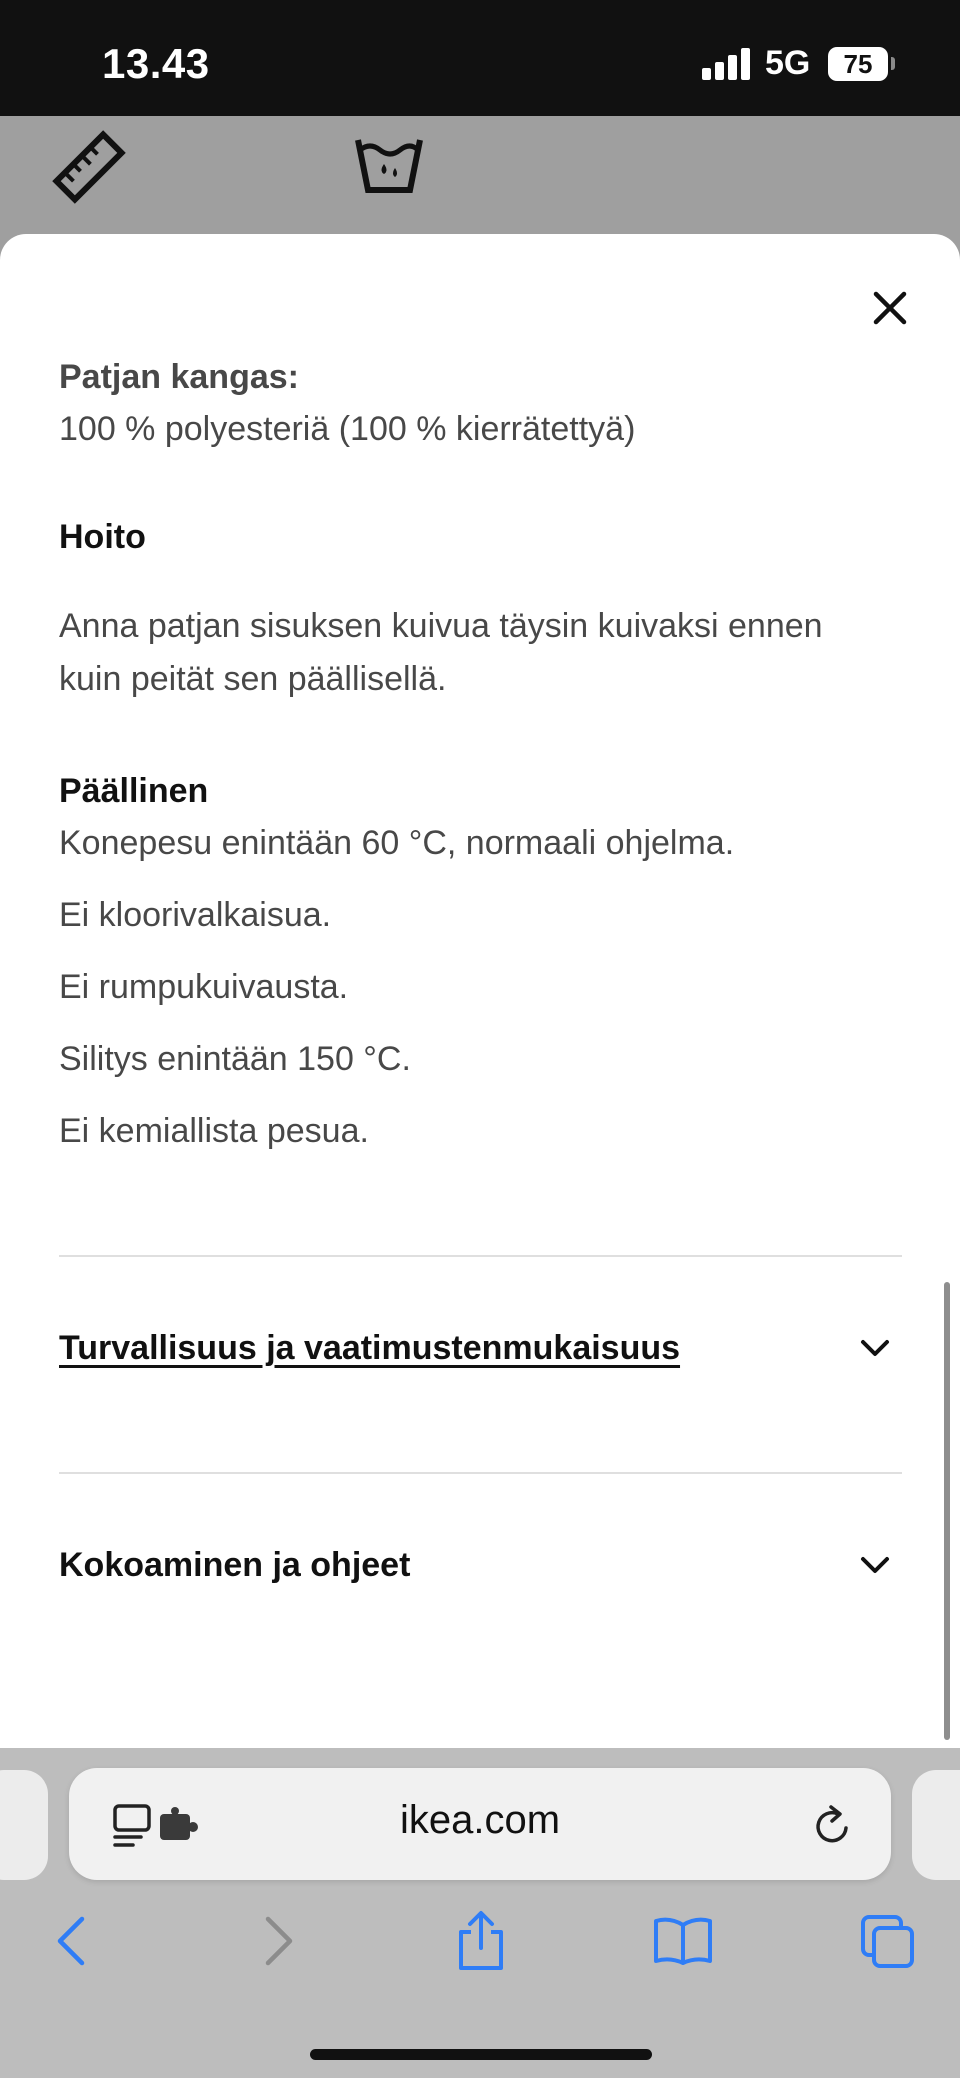 The height and width of the screenshot is (2078, 960). What do you see at coordinates (179, 377) in the screenshot?
I see `material-heading: Patjan kangas:` at bounding box center [179, 377].